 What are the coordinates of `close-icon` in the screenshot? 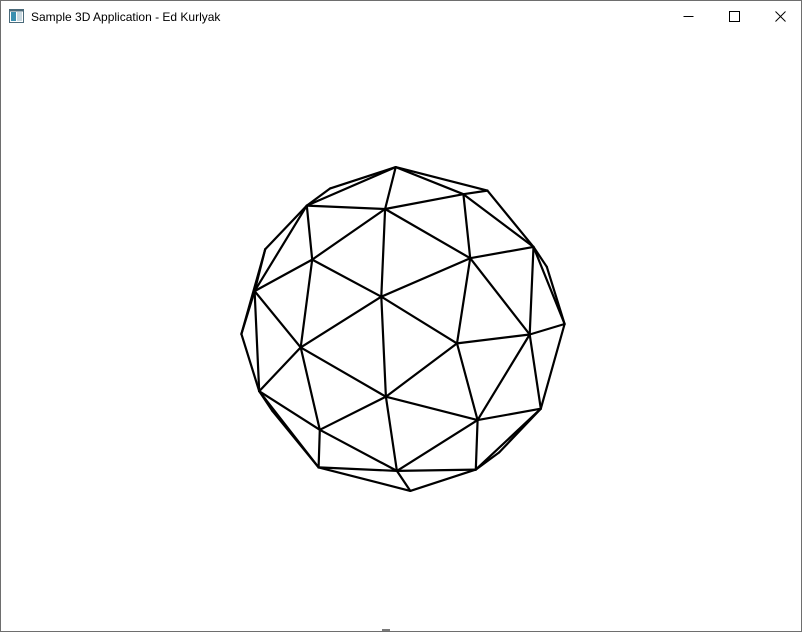 It's located at (780, 16).